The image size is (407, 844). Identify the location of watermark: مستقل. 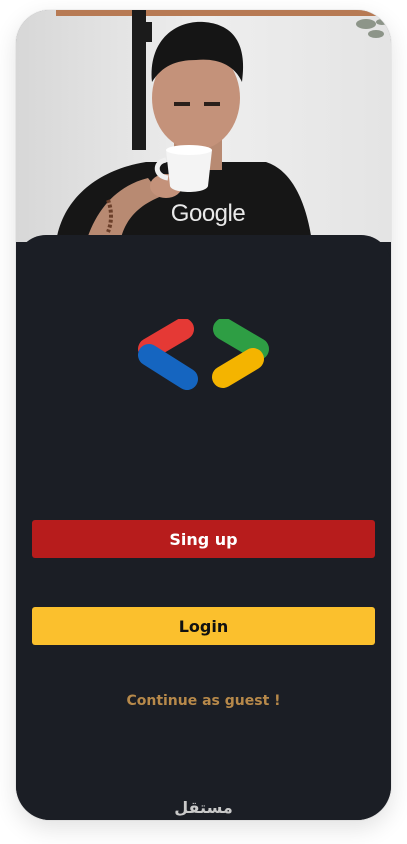
(203, 807).